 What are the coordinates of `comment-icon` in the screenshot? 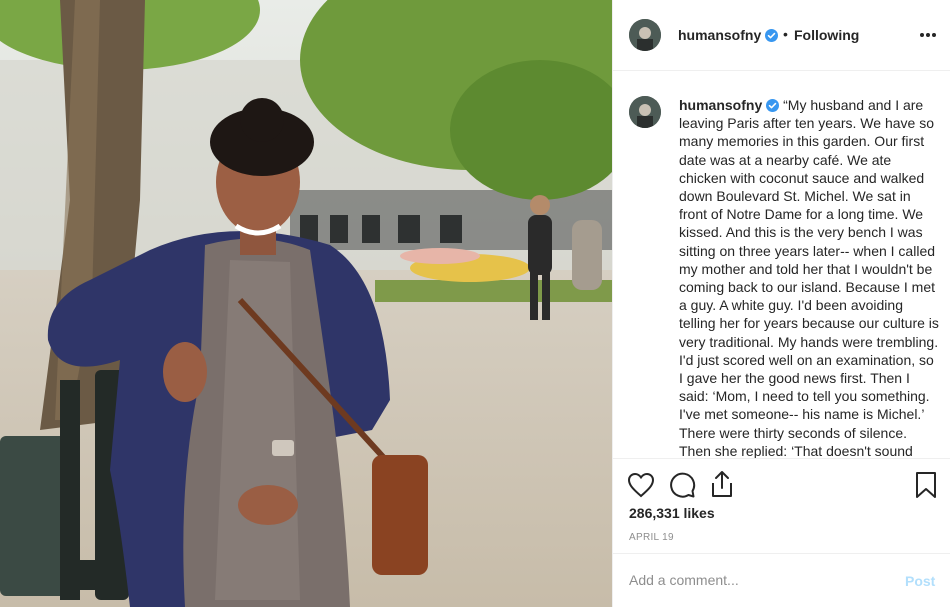 It's located at (682, 485).